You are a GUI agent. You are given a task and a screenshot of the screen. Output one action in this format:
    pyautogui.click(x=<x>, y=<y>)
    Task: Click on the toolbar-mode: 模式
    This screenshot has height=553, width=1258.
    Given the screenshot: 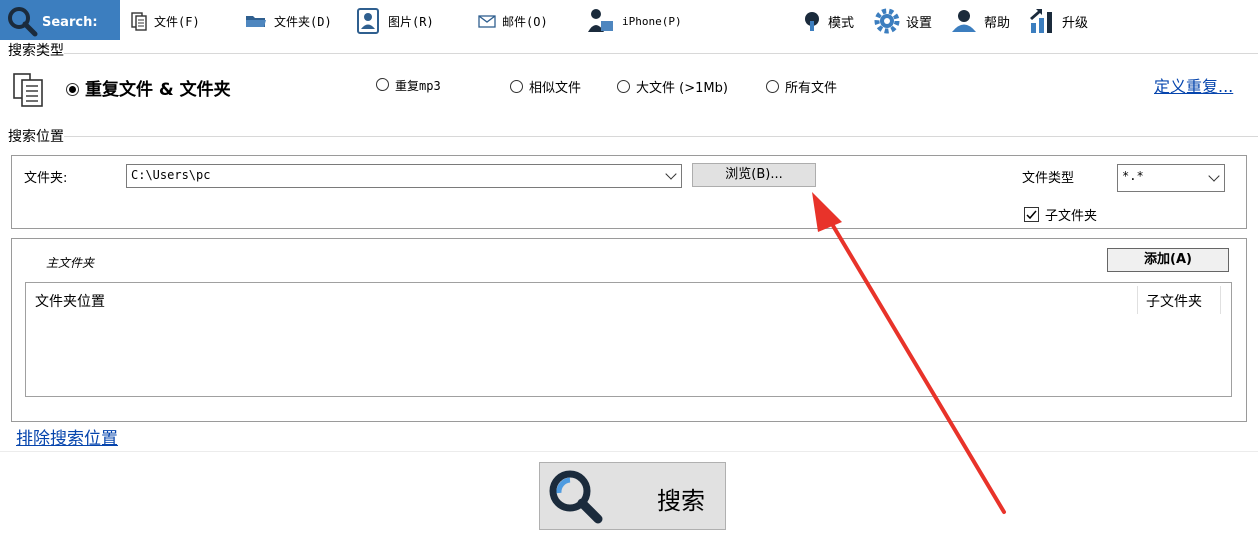 What is the action you would take?
    pyautogui.click(x=828, y=21)
    